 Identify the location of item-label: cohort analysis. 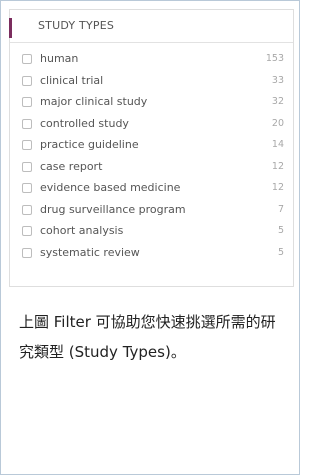
(82, 230).